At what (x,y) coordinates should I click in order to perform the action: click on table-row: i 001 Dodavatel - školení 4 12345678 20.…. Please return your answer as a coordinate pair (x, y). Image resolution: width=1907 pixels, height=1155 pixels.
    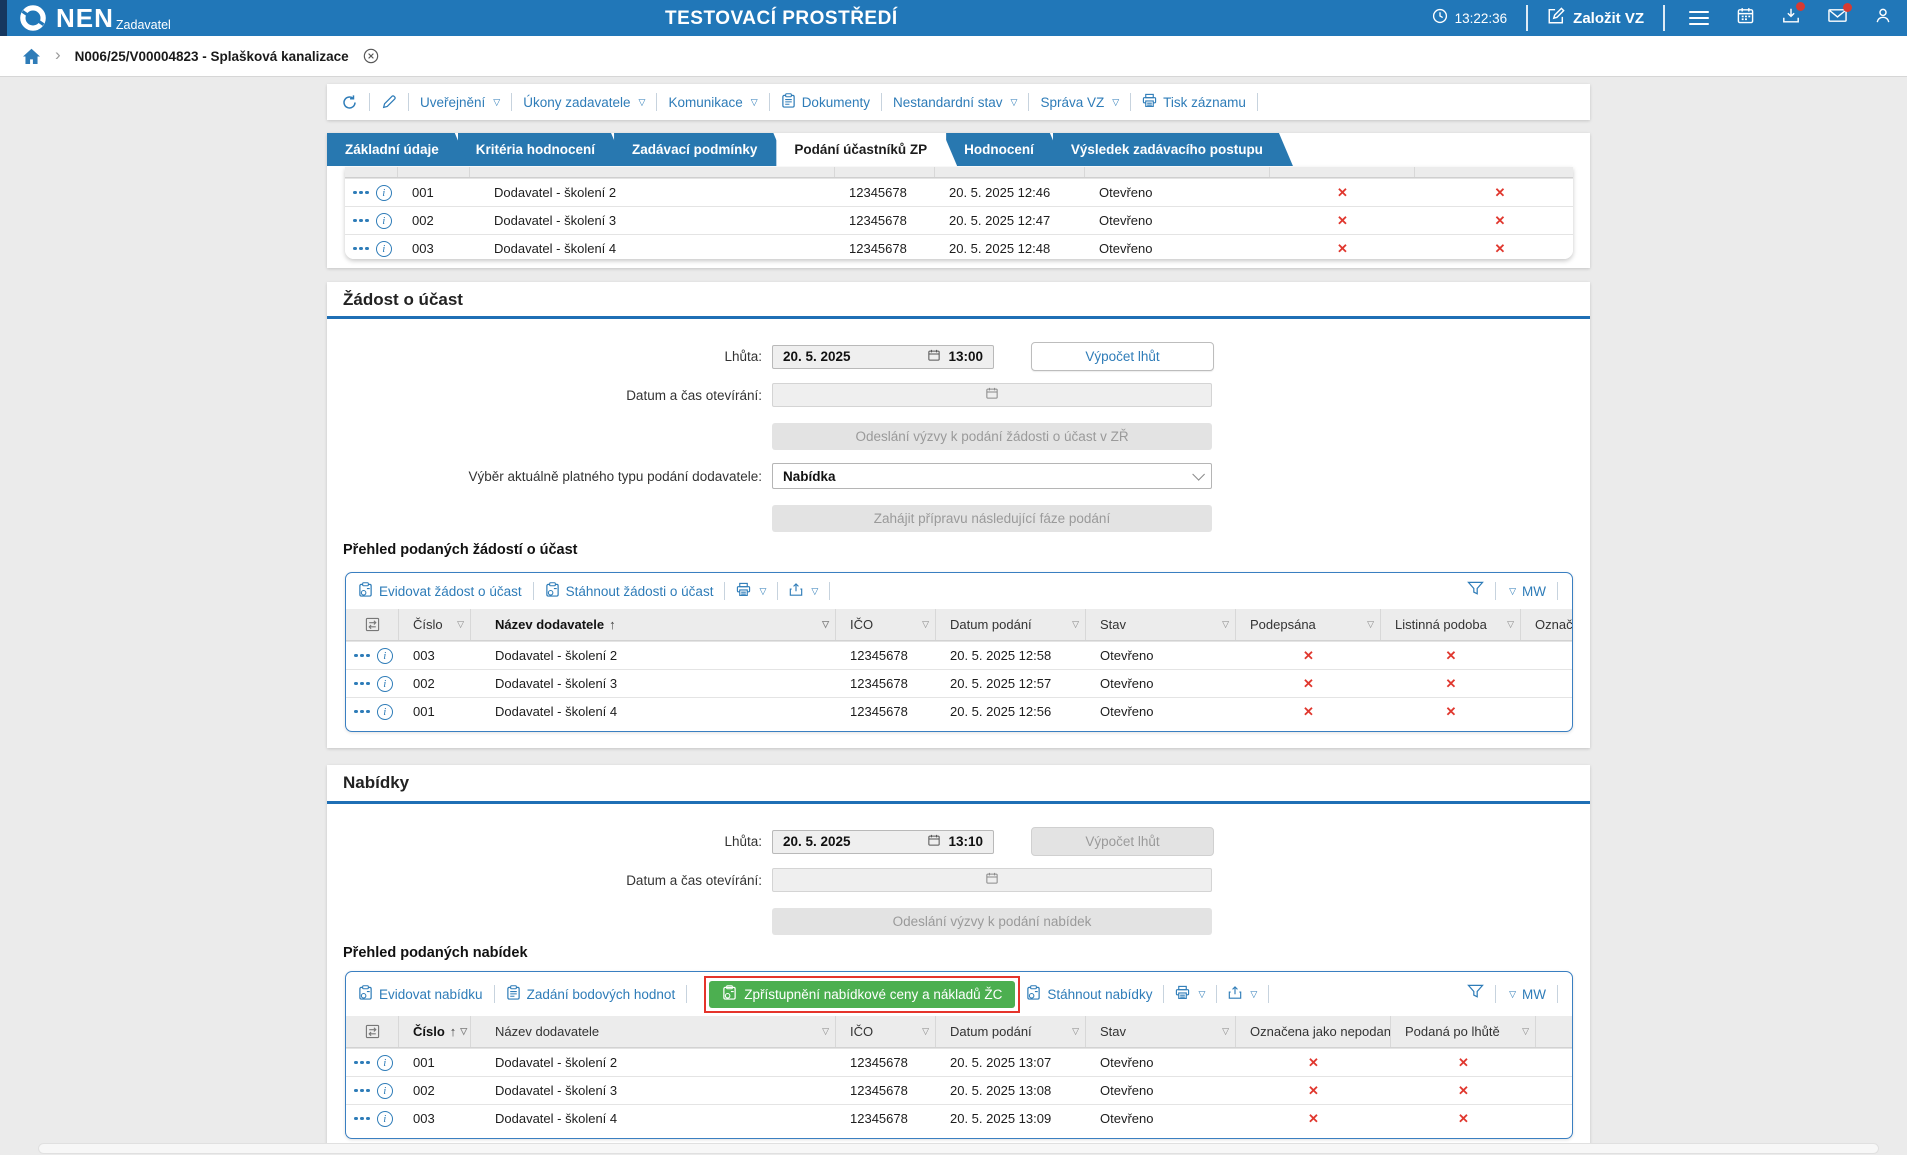
    Looking at the image, I should click on (959, 711).